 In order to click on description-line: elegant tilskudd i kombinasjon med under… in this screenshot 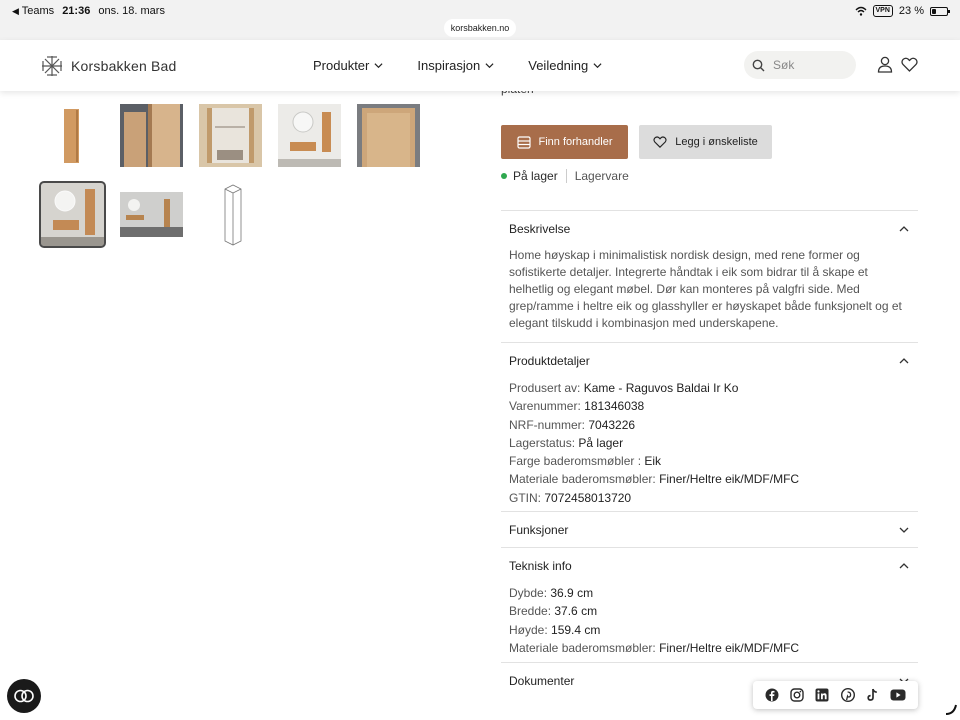, I will do `click(644, 323)`.